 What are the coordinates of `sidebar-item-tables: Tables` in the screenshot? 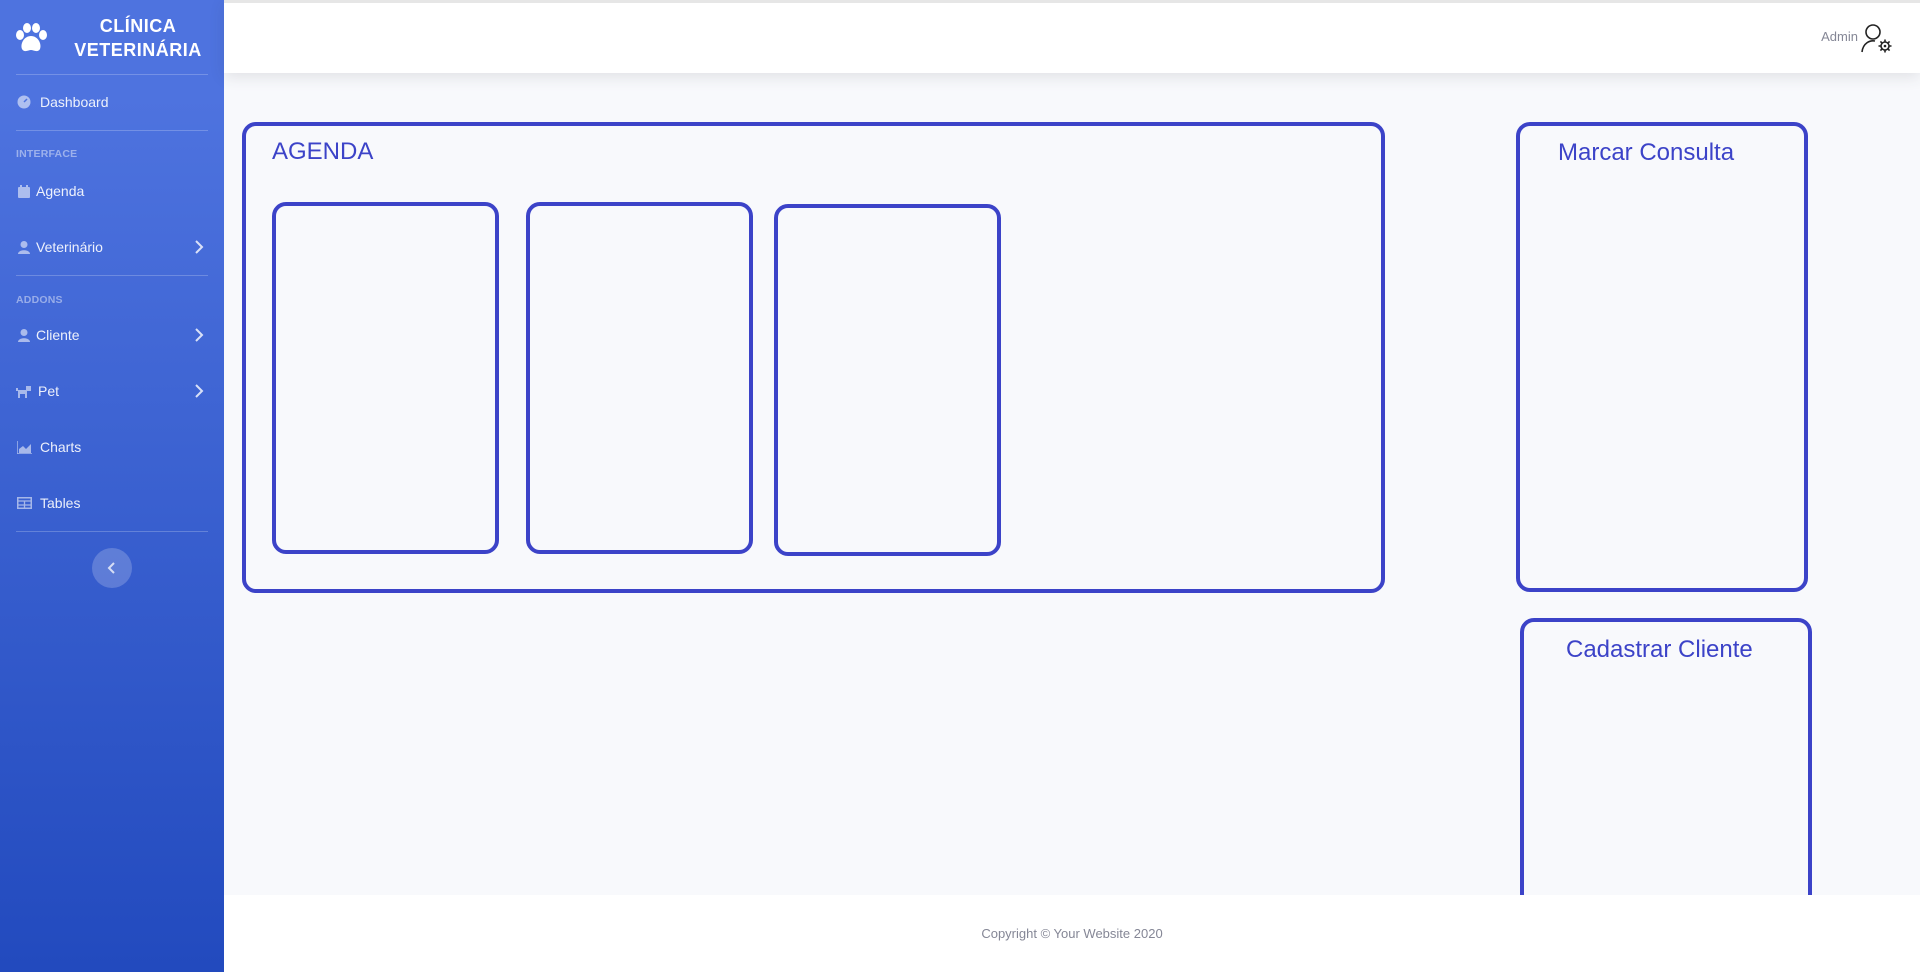 It's located at (112, 503).